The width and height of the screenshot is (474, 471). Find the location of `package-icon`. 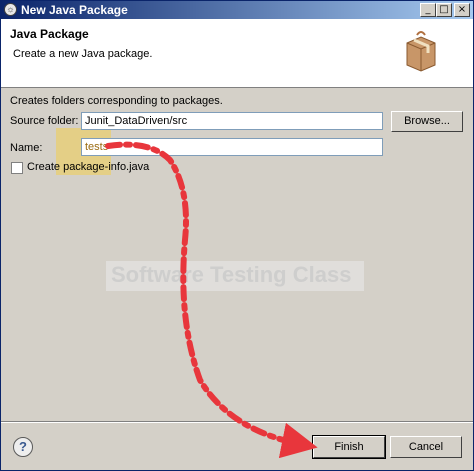

package-icon is located at coordinates (421, 51).